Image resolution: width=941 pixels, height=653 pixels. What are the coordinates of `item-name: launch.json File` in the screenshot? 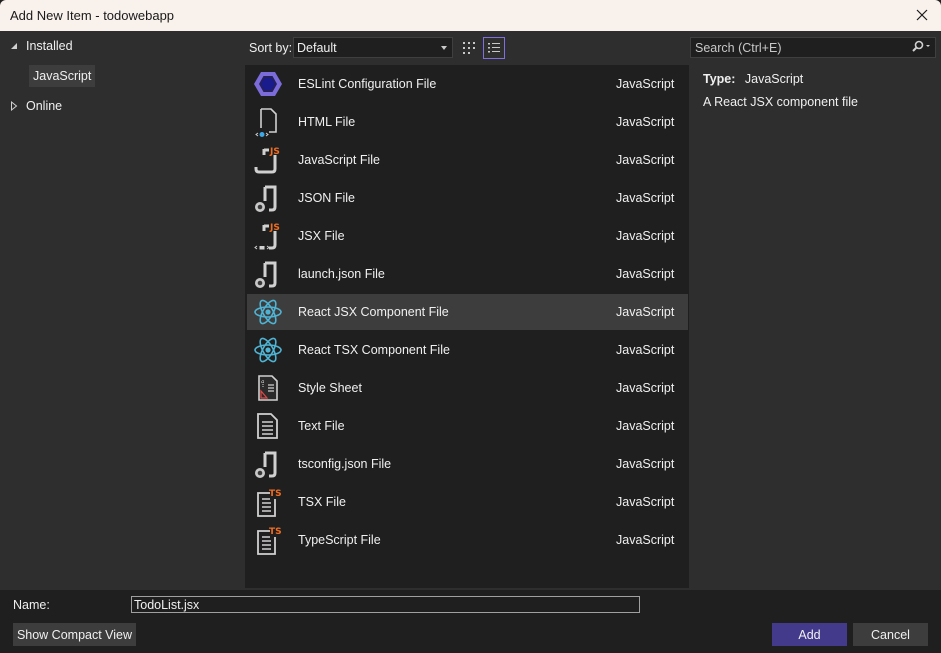 It's located at (341, 274).